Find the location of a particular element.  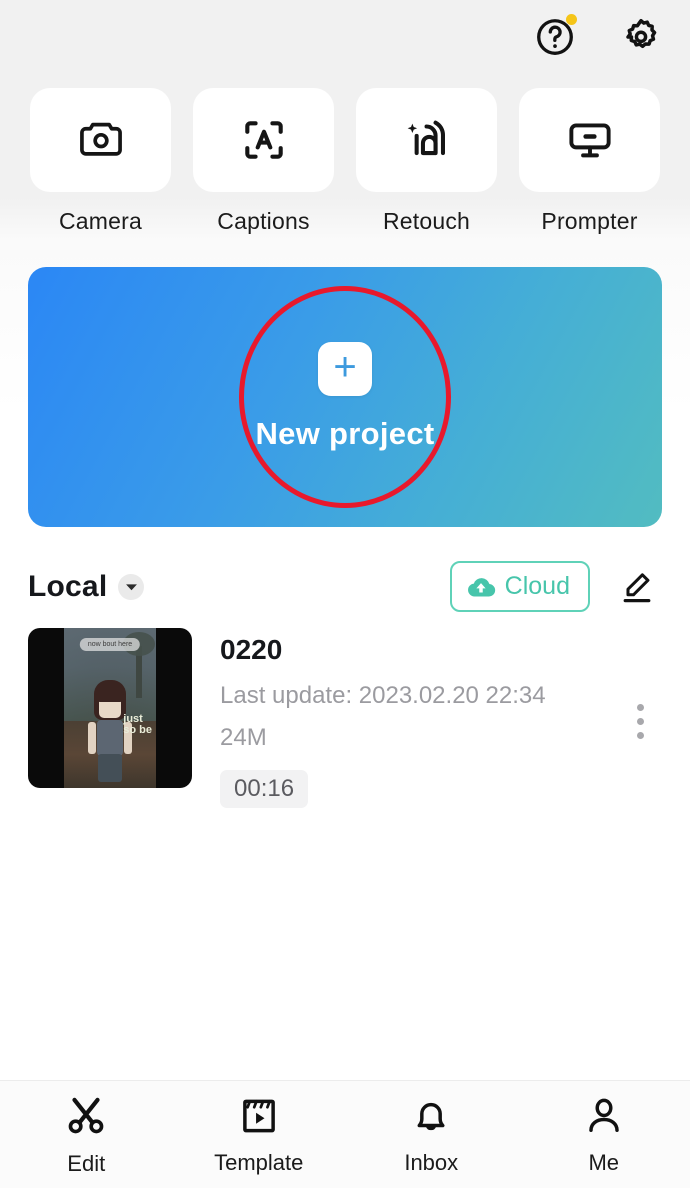

project-duration-badge: 00:16 is located at coordinates (264, 789).